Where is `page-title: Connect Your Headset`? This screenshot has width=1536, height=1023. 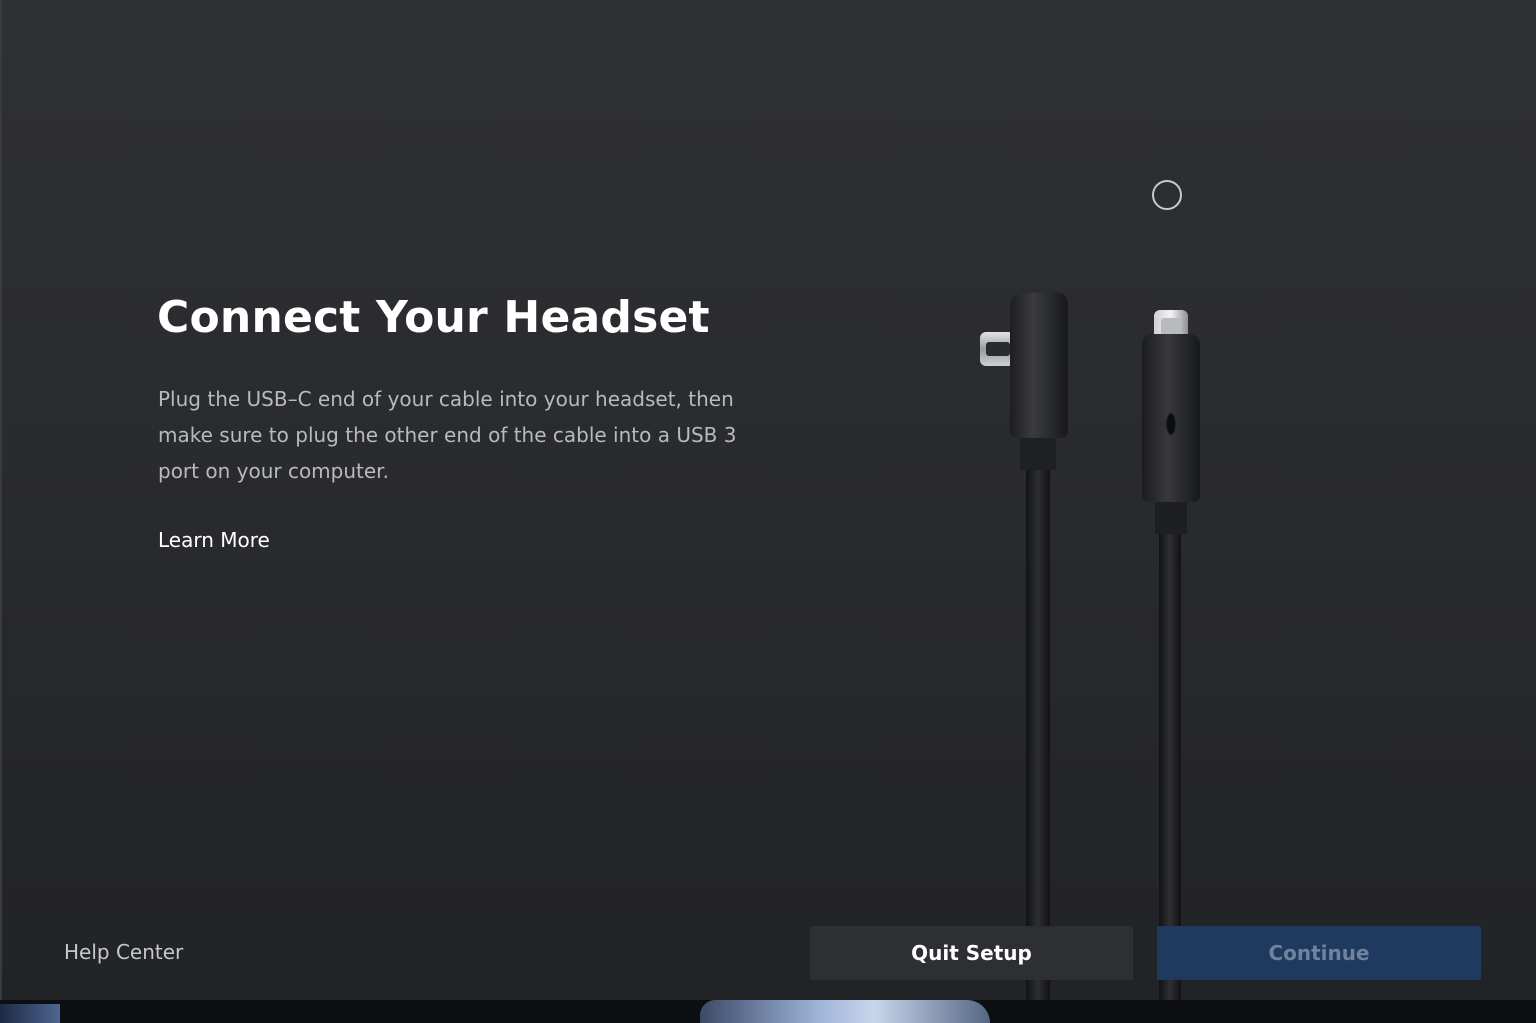
page-title: Connect Your Headset is located at coordinates (433, 317).